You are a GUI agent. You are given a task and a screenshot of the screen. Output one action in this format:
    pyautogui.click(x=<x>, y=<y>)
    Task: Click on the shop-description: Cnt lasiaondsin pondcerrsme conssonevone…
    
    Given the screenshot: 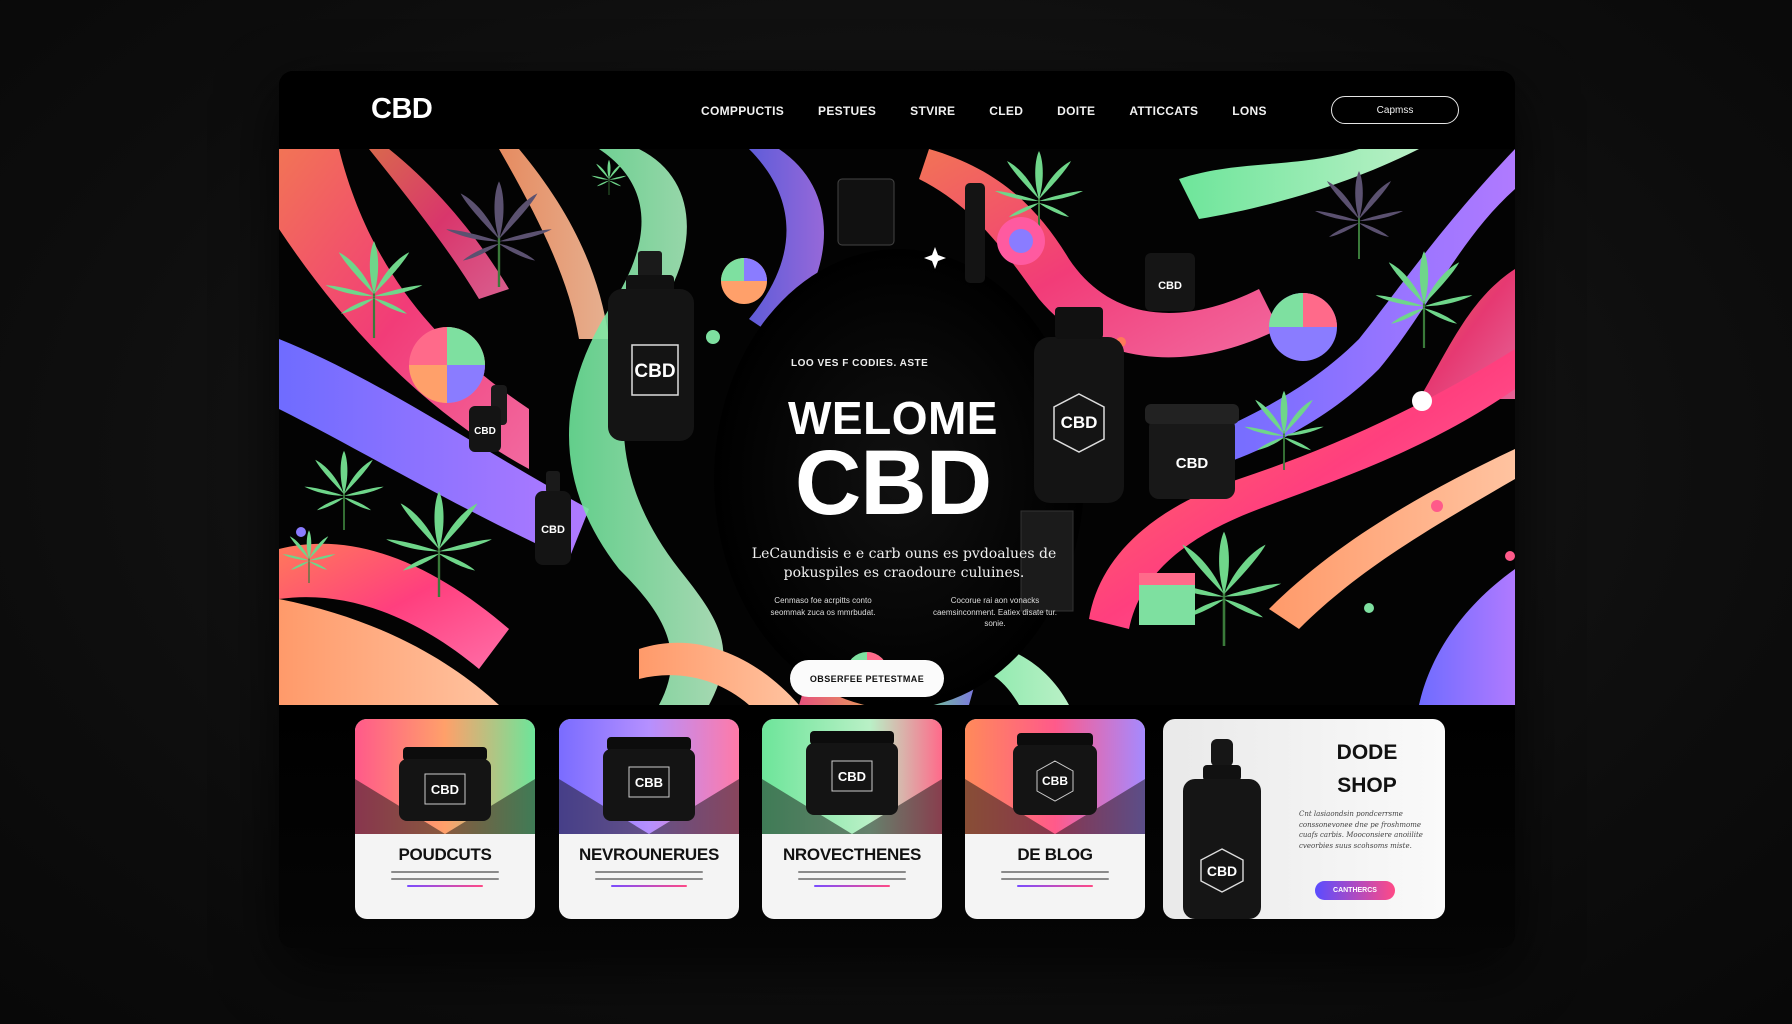 What is the action you would take?
    pyautogui.click(x=1361, y=830)
    